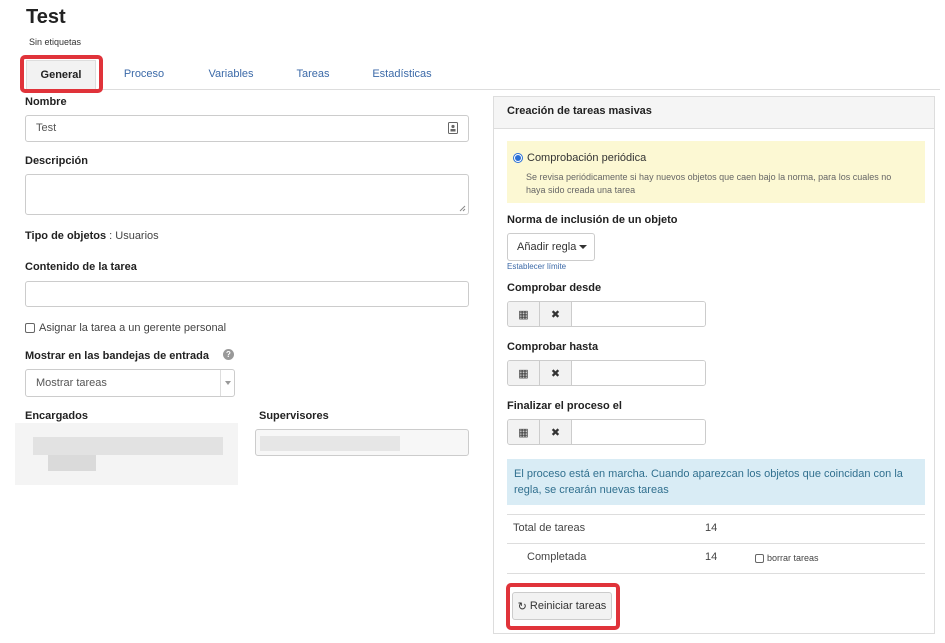 Image resolution: width=945 pixels, height=643 pixels. What do you see at coordinates (247, 194) in the screenshot?
I see `description-textarea` at bounding box center [247, 194].